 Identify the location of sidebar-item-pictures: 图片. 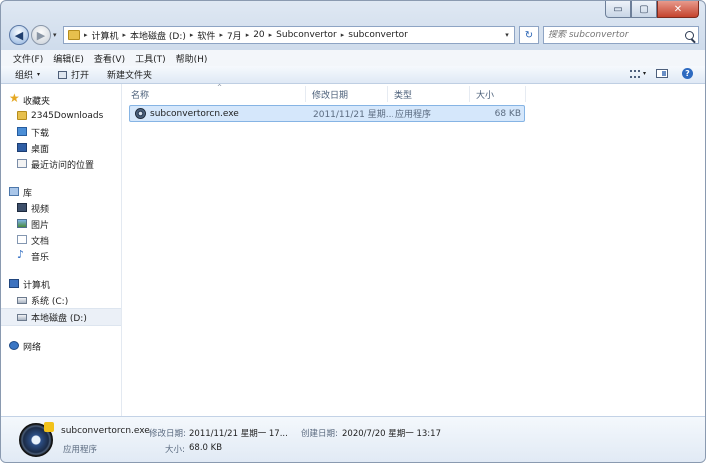
(61, 224).